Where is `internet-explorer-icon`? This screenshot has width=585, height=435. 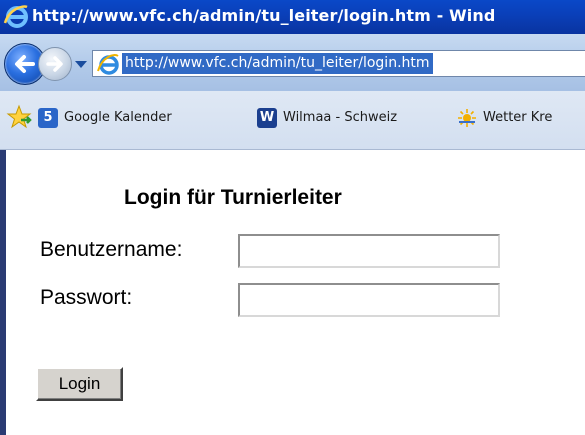
internet-explorer-icon is located at coordinates (15, 16).